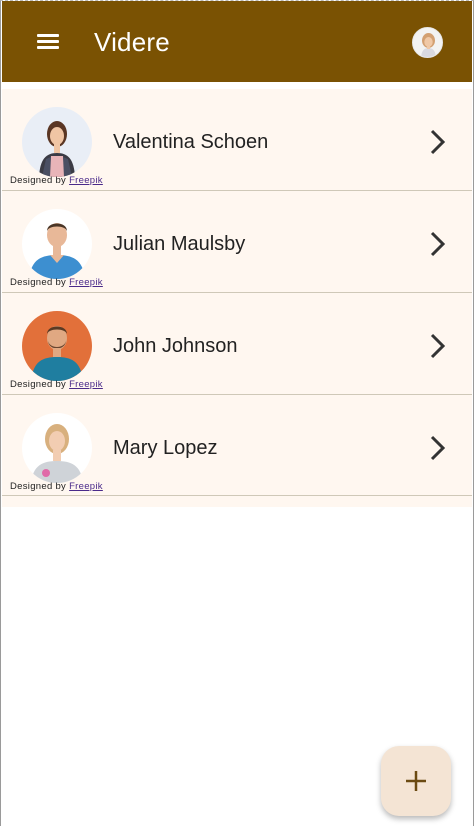  Describe the element at coordinates (427, 42) in the screenshot. I see `account-avatar` at that location.